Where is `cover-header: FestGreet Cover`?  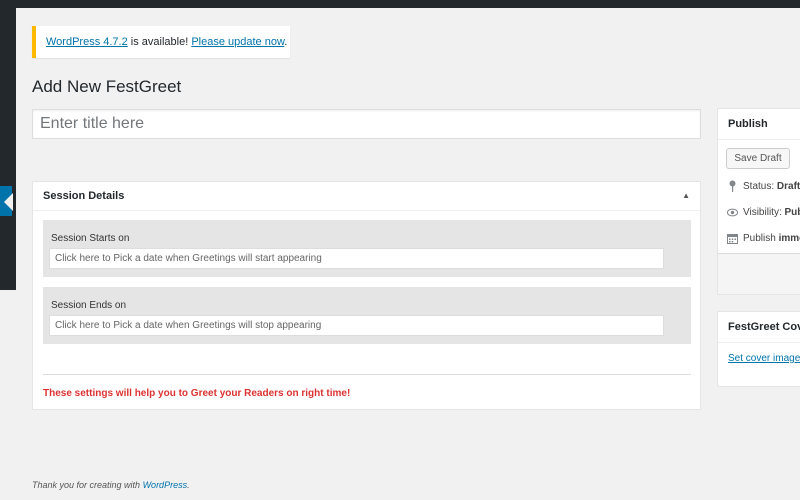 cover-header: FestGreet Cover is located at coordinates (759, 327).